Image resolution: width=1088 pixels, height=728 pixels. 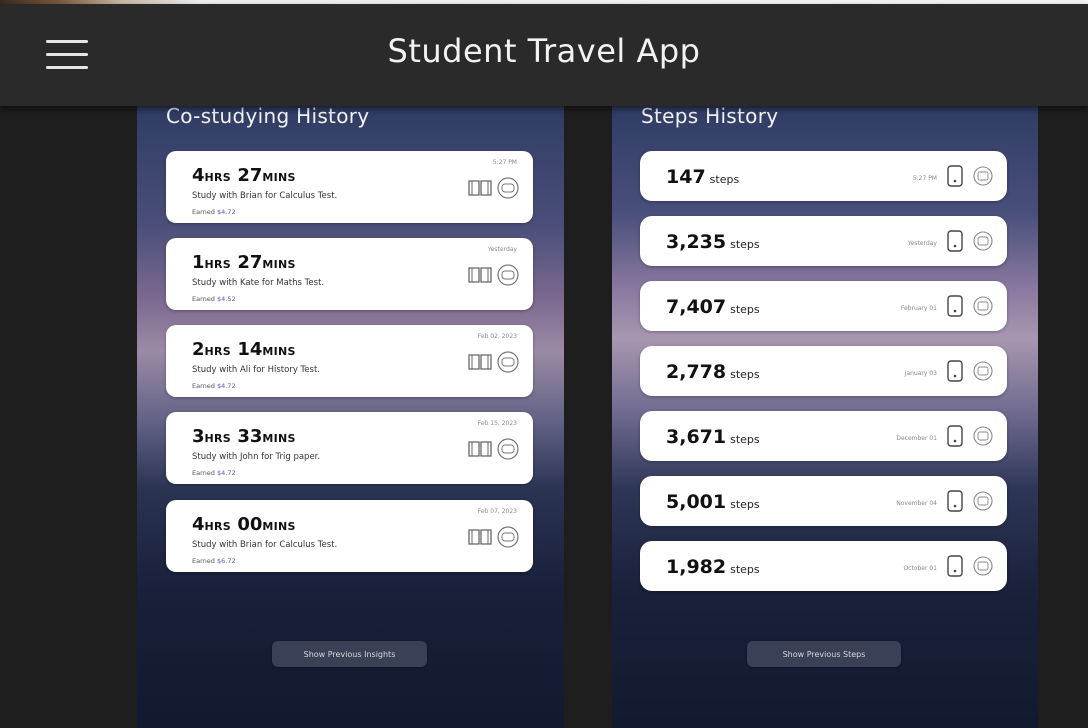 What do you see at coordinates (349, 654) in the screenshot?
I see `show-previous-insights-button: Show Previous Insights` at bounding box center [349, 654].